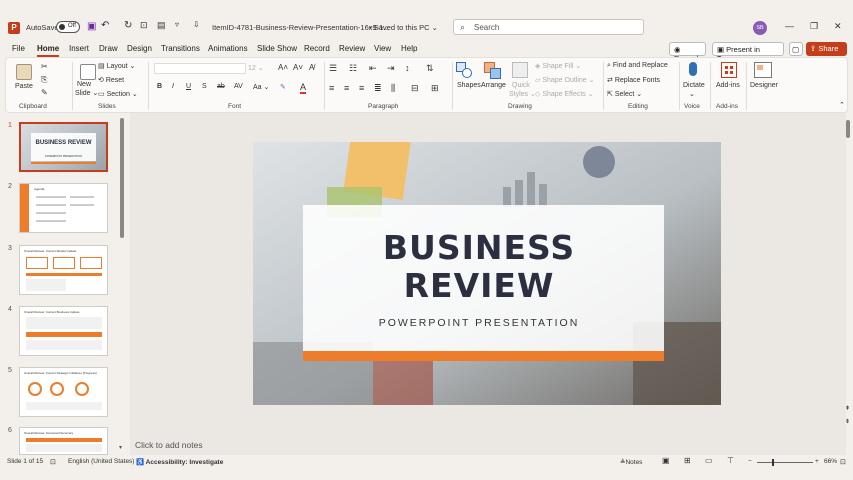  Describe the element at coordinates (120, 447) in the screenshot. I see `scroll-down-icon: ▾` at that location.